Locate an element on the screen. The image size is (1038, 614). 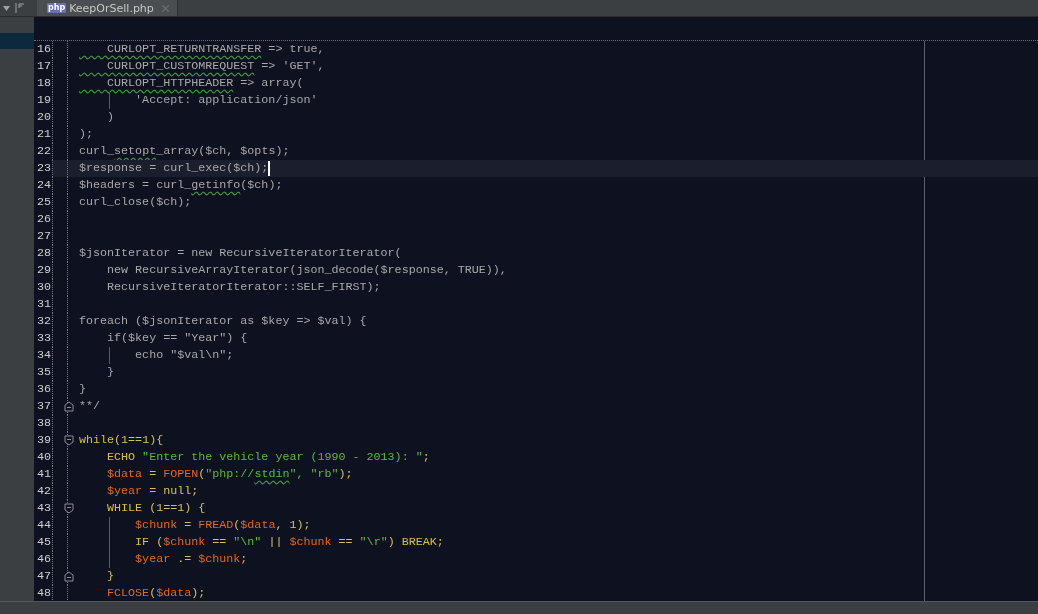
line-number: 32 is located at coordinates (43, 321).